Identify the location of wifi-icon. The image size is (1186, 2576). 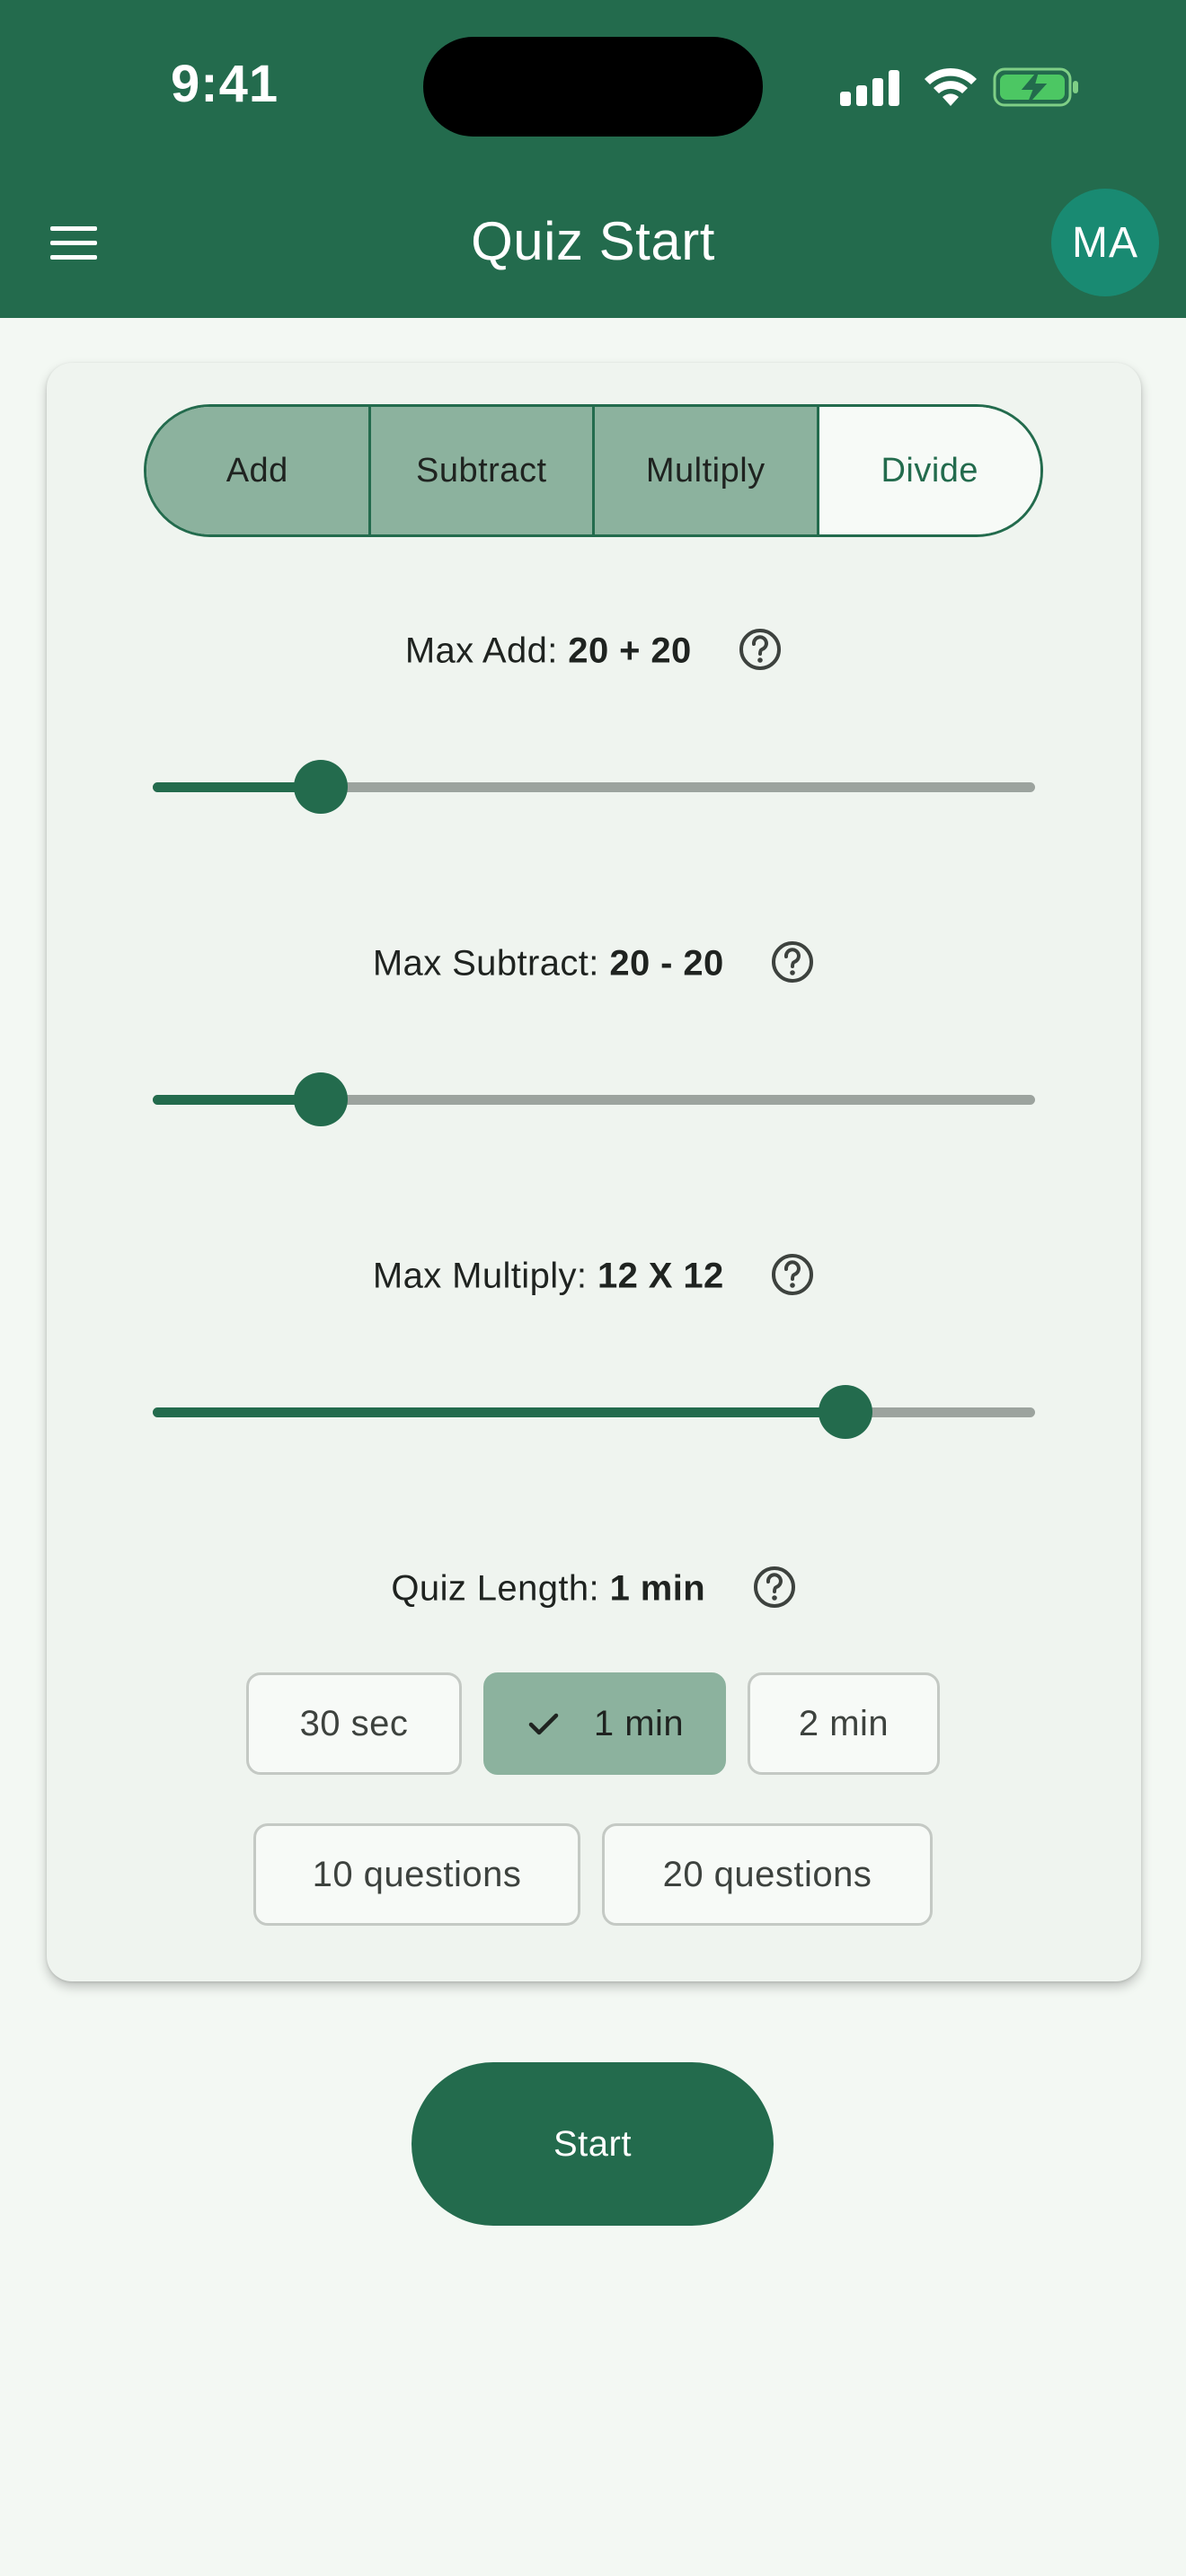
(951, 86).